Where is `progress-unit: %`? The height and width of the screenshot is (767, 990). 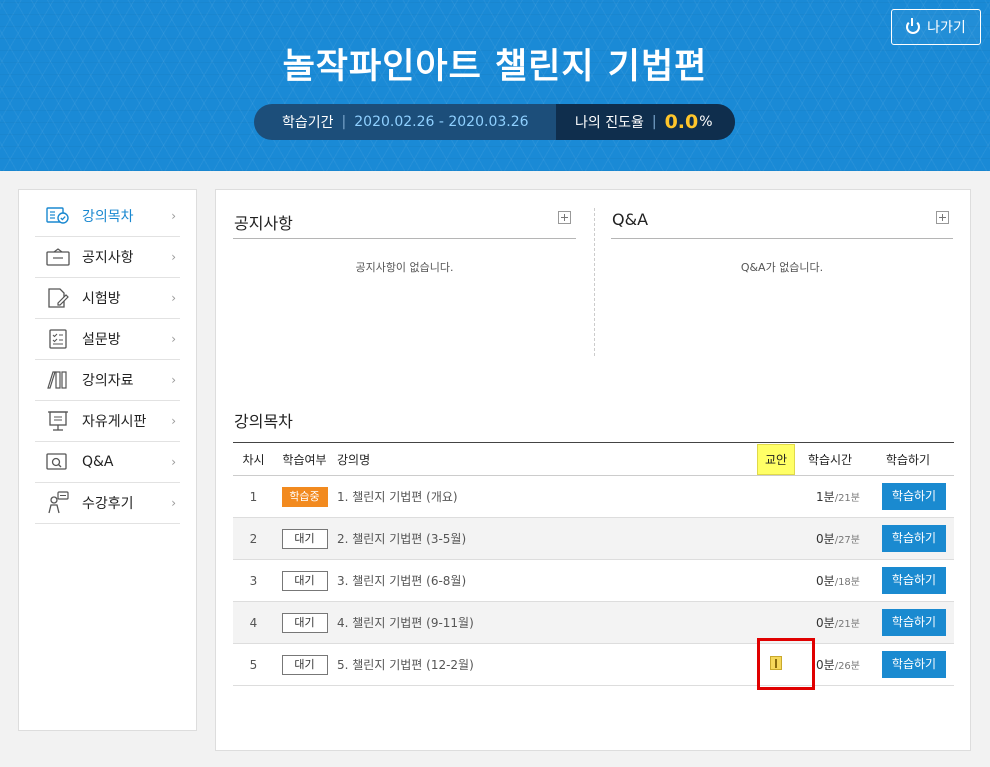 progress-unit: % is located at coordinates (706, 122).